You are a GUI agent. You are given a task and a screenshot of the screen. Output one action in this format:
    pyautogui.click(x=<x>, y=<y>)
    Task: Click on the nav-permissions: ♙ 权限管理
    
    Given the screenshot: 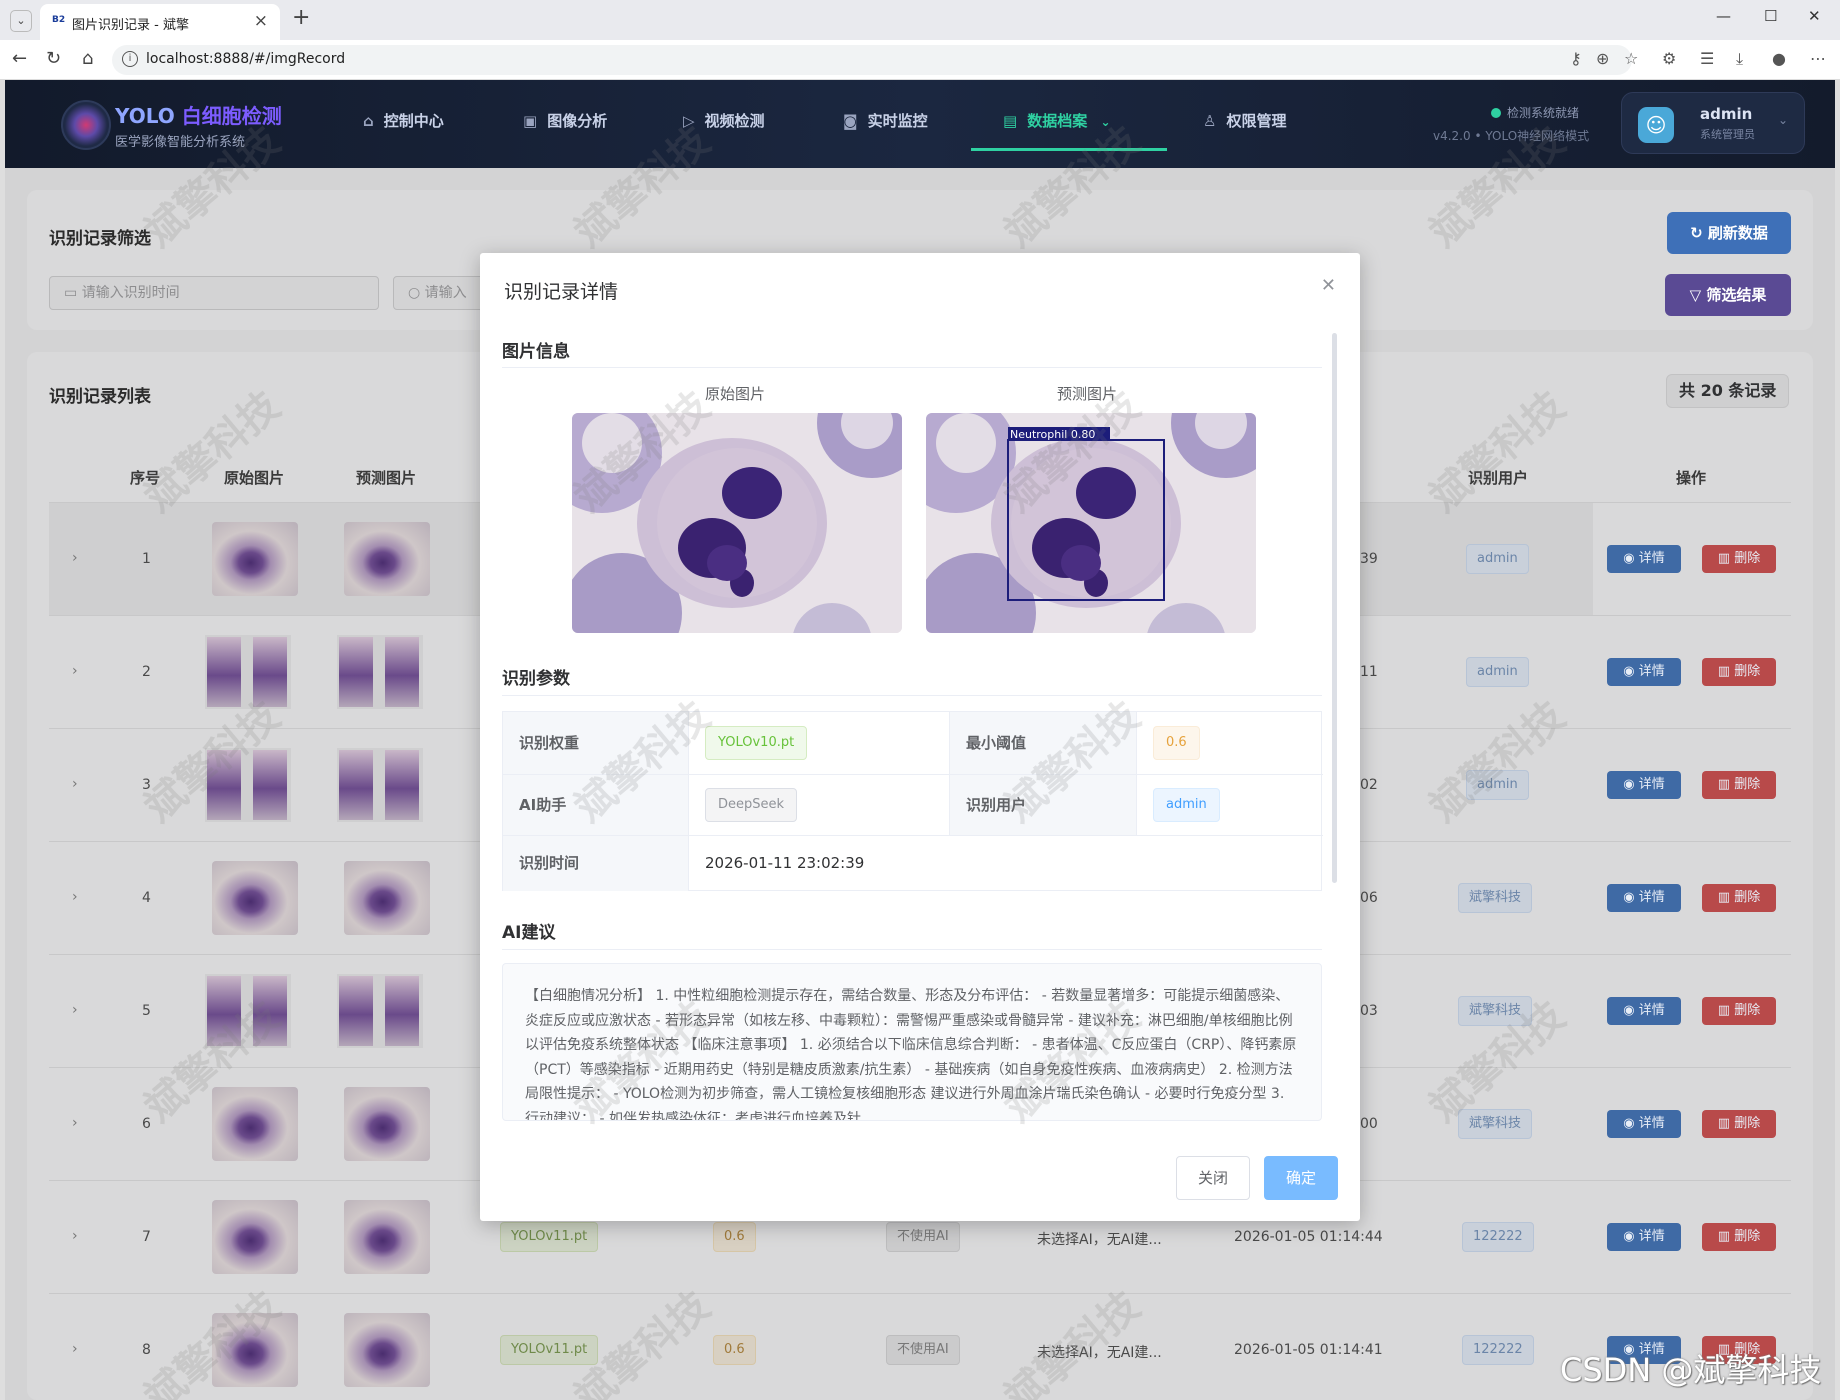 What is the action you would take?
    pyautogui.click(x=1244, y=120)
    